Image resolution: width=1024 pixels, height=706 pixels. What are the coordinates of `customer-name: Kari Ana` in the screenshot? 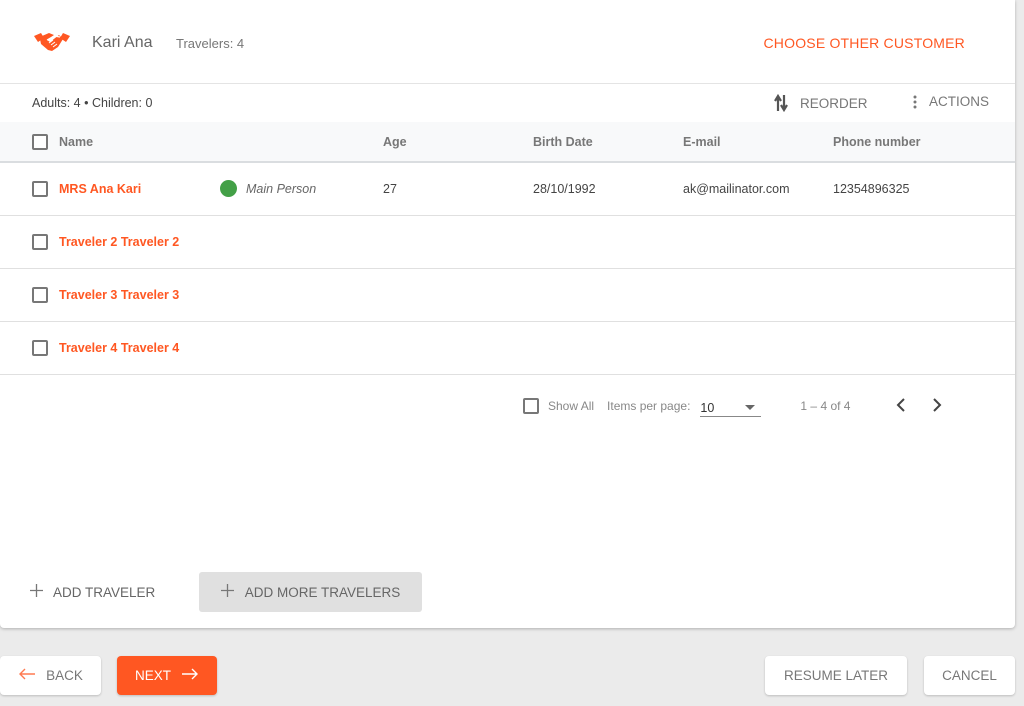 It's located at (122, 42).